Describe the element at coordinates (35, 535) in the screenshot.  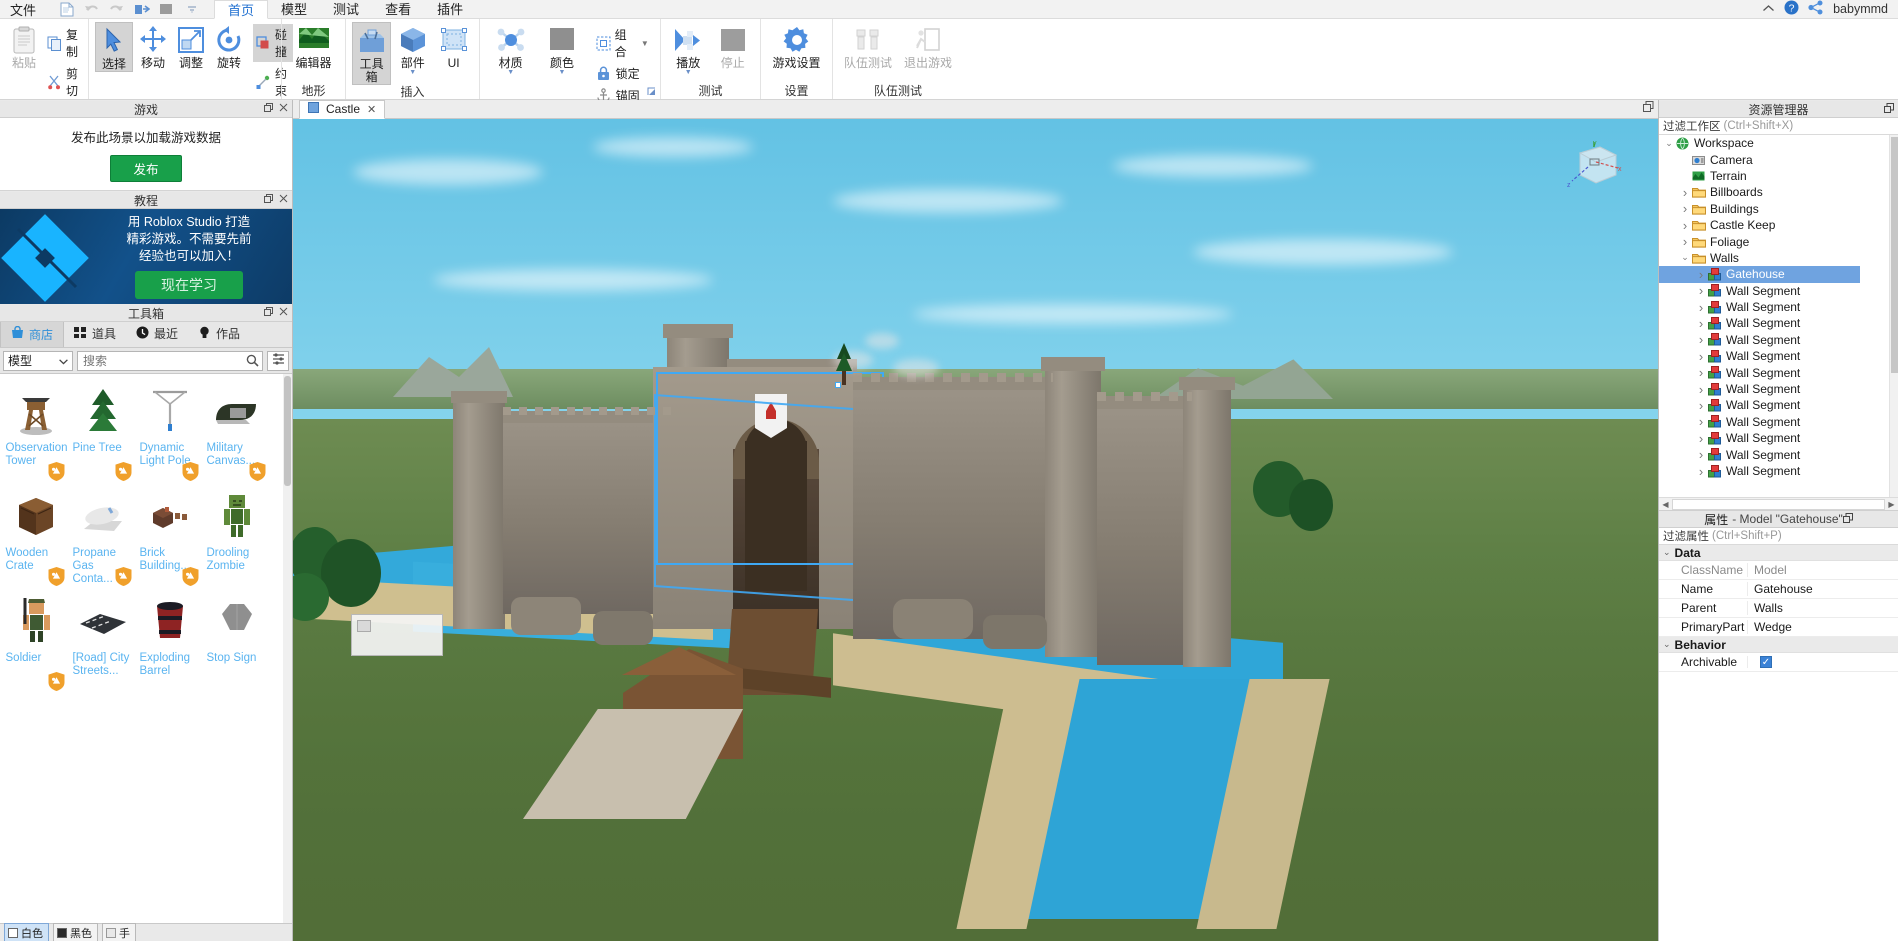
I see `toolbox-item: Wooden Crate` at that location.